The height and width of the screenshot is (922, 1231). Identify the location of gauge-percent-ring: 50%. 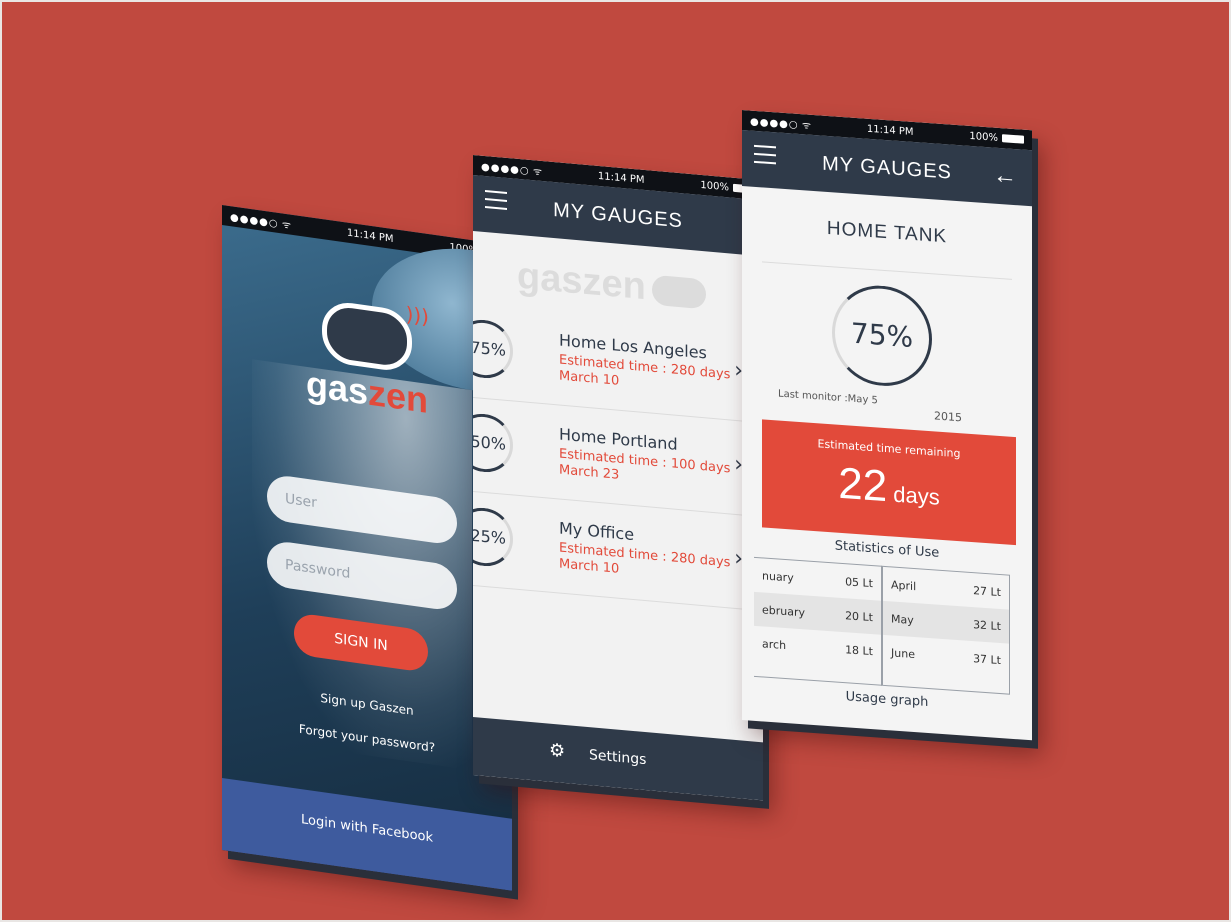
(493, 443).